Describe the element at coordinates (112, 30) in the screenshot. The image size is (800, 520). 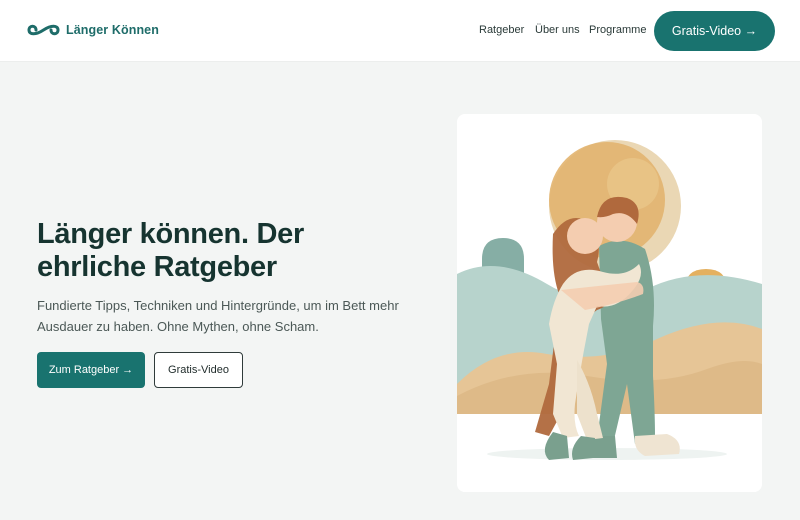
I see `brand-name: Länger Können` at that location.